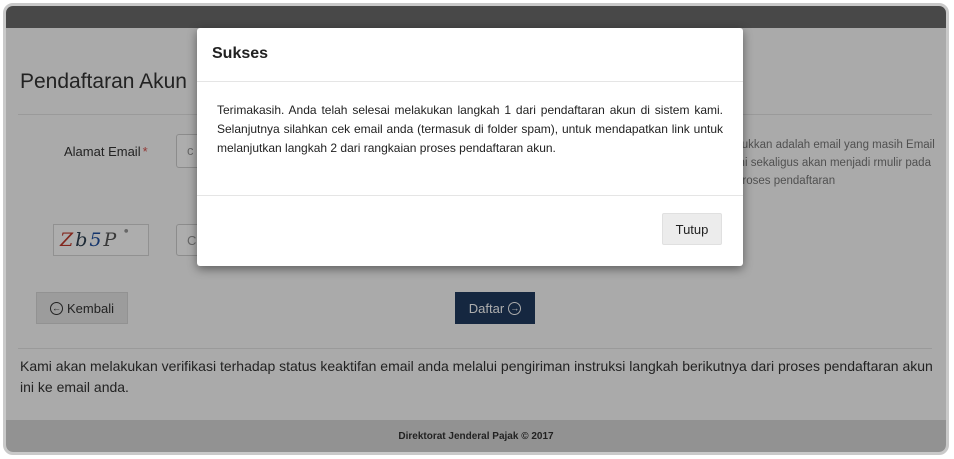  Describe the element at coordinates (470, 231) in the screenshot. I see `modal-footer: Tutup` at that location.